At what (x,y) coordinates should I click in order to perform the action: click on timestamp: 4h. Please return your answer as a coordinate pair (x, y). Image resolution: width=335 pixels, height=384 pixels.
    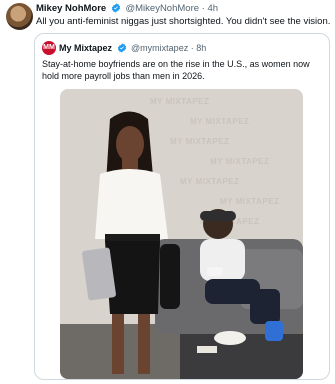
    Looking at the image, I should click on (212, 8).